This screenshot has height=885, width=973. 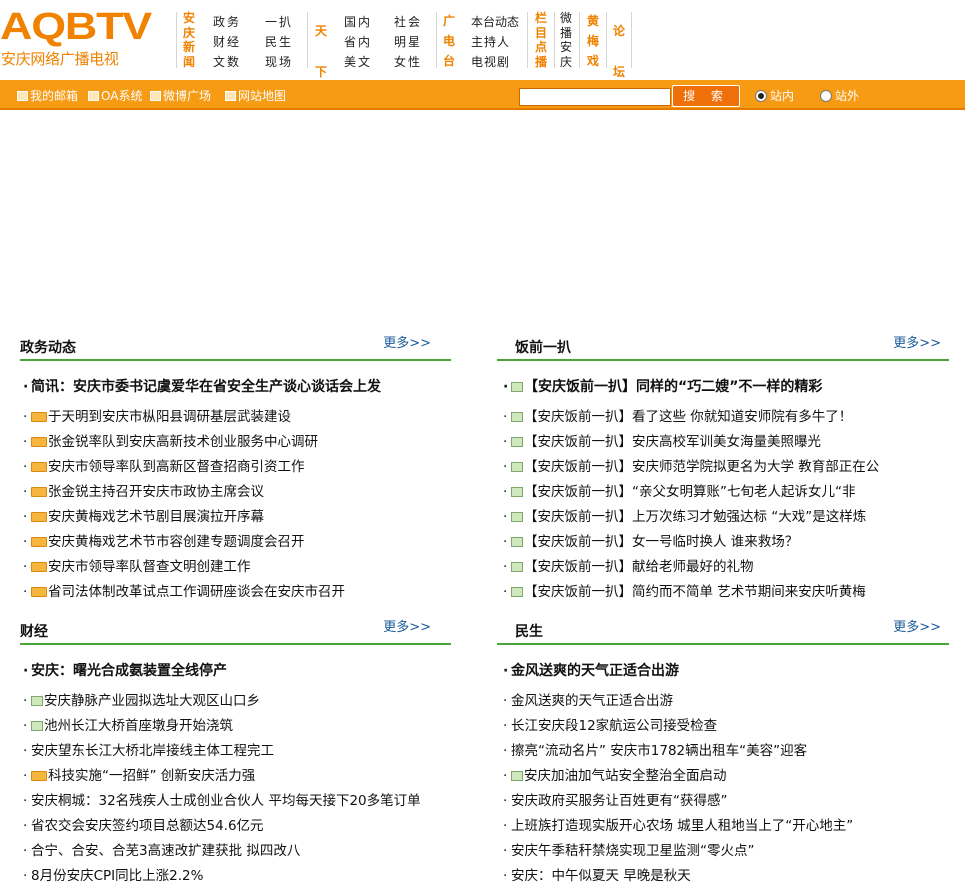 I want to click on nav-link-minsheng: 民生, so click(x=279, y=42).